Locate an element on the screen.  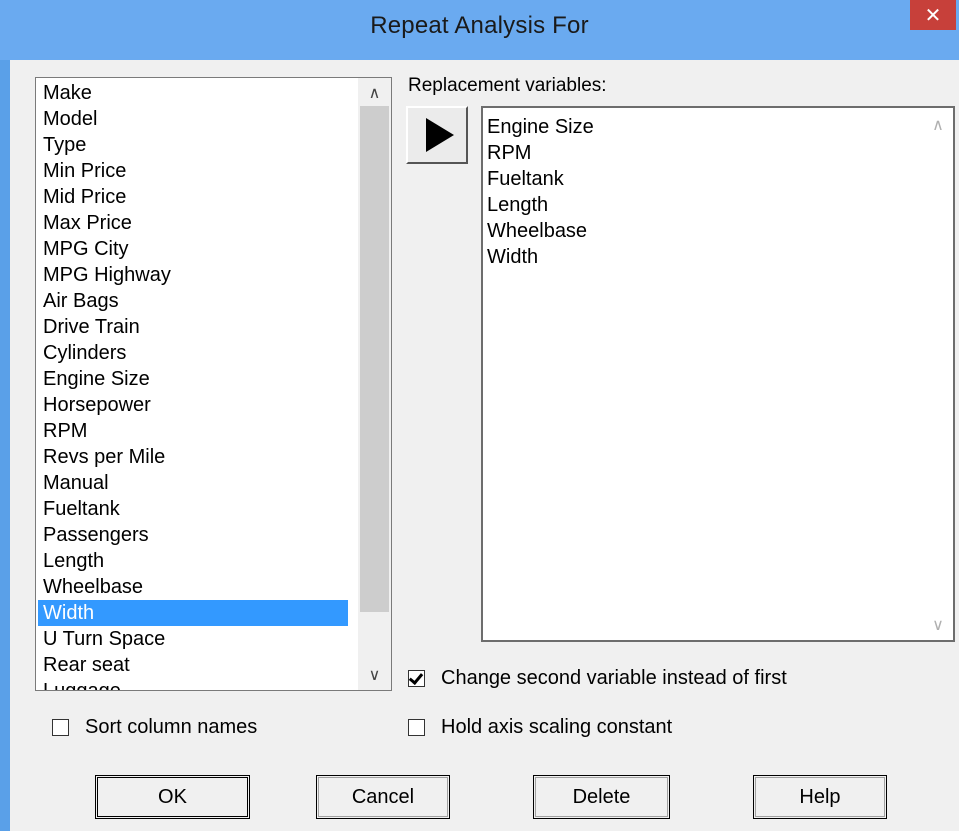
list-item: Air Bags is located at coordinates (193, 301).